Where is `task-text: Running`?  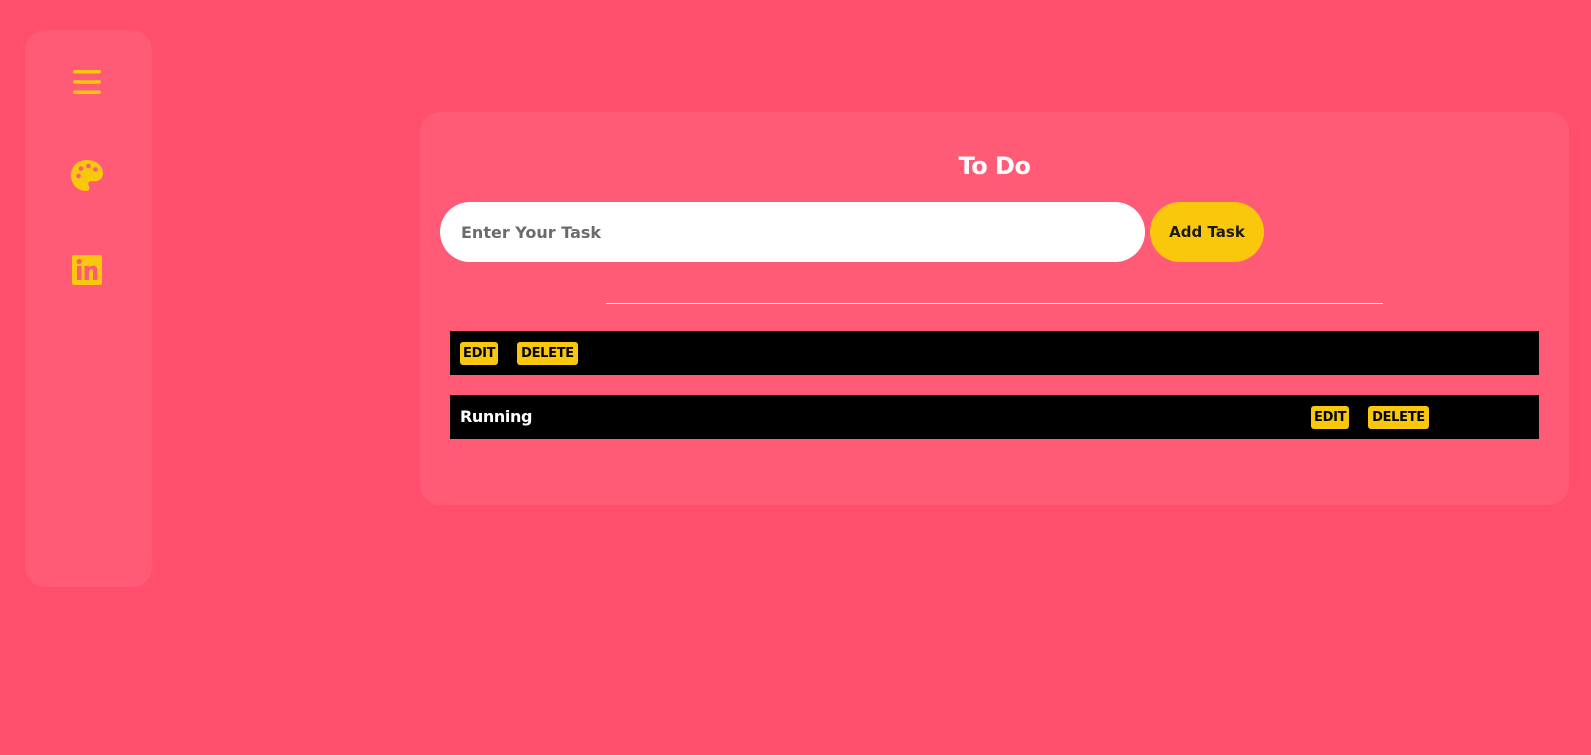 task-text: Running is located at coordinates (496, 416).